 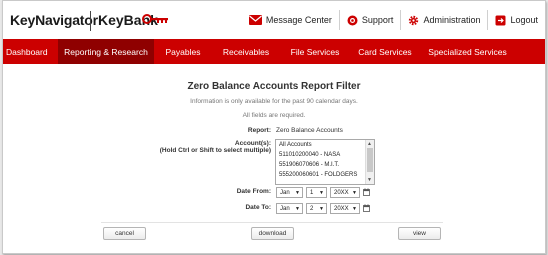 I want to click on nav-file-services: File Services, so click(x=315, y=51).